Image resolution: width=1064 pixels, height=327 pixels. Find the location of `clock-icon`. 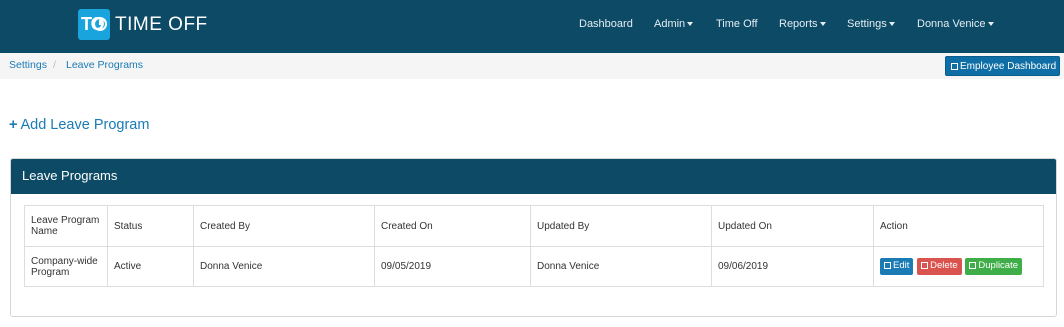

clock-icon is located at coordinates (100, 24).